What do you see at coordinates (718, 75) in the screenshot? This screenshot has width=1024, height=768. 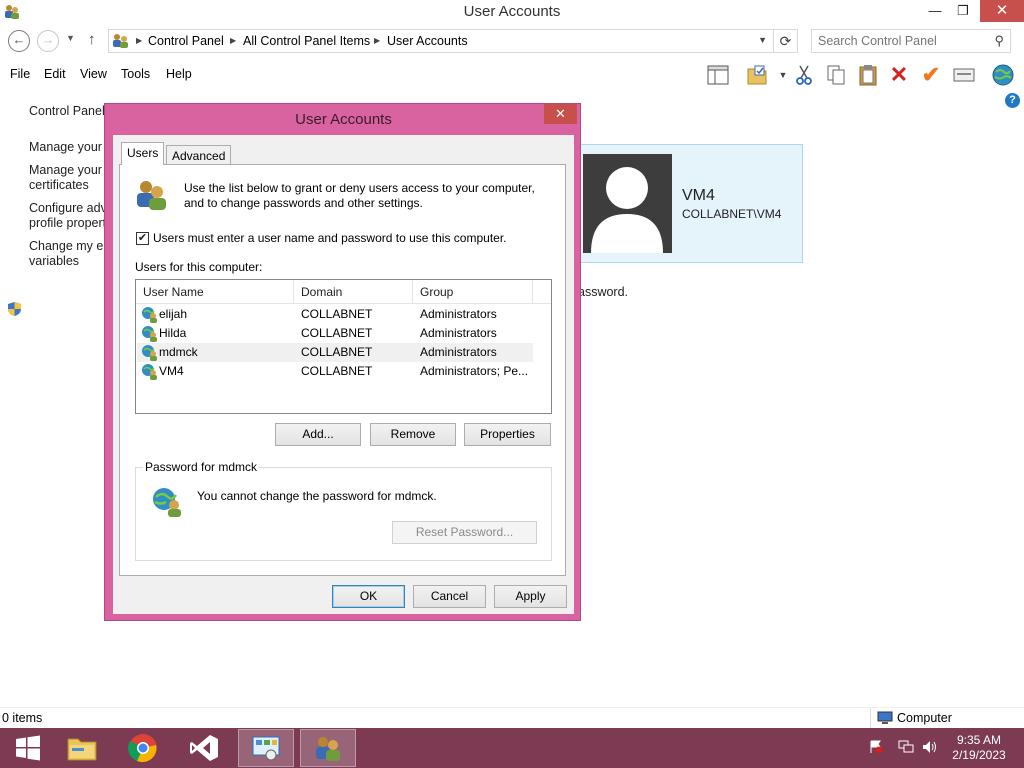 I see `preview-pane-icon` at bounding box center [718, 75].